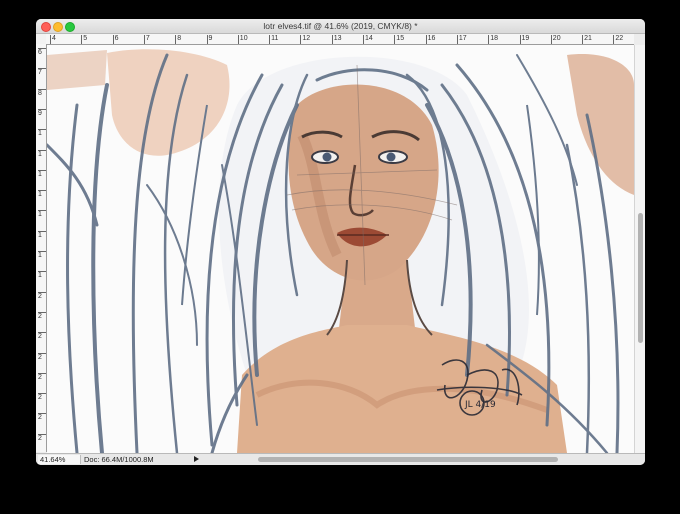 Image resolution: width=680 pixels, height=514 pixels. What do you see at coordinates (119, 459) in the screenshot?
I see `document-size-info: Doc: 66.4M/1000.8M` at bounding box center [119, 459].